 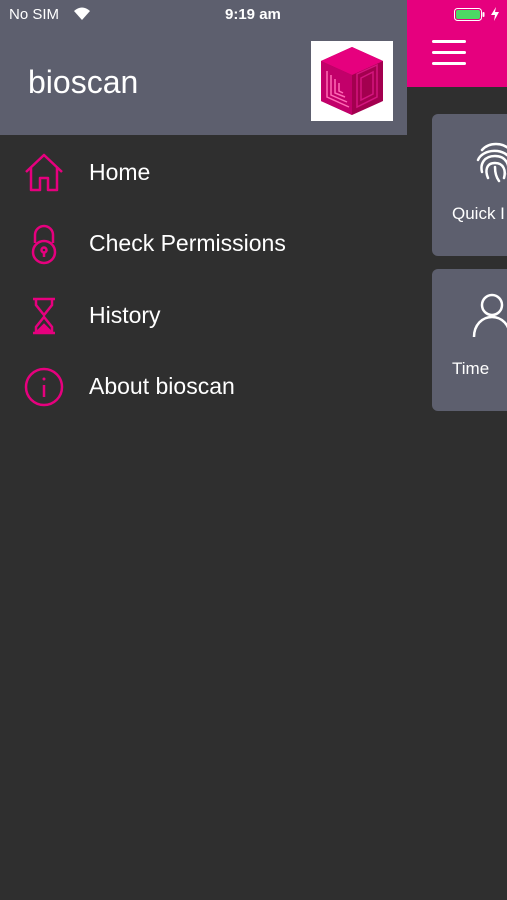 What do you see at coordinates (44, 244) in the screenshot?
I see `padlock-icon` at bounding box center [44, 244].